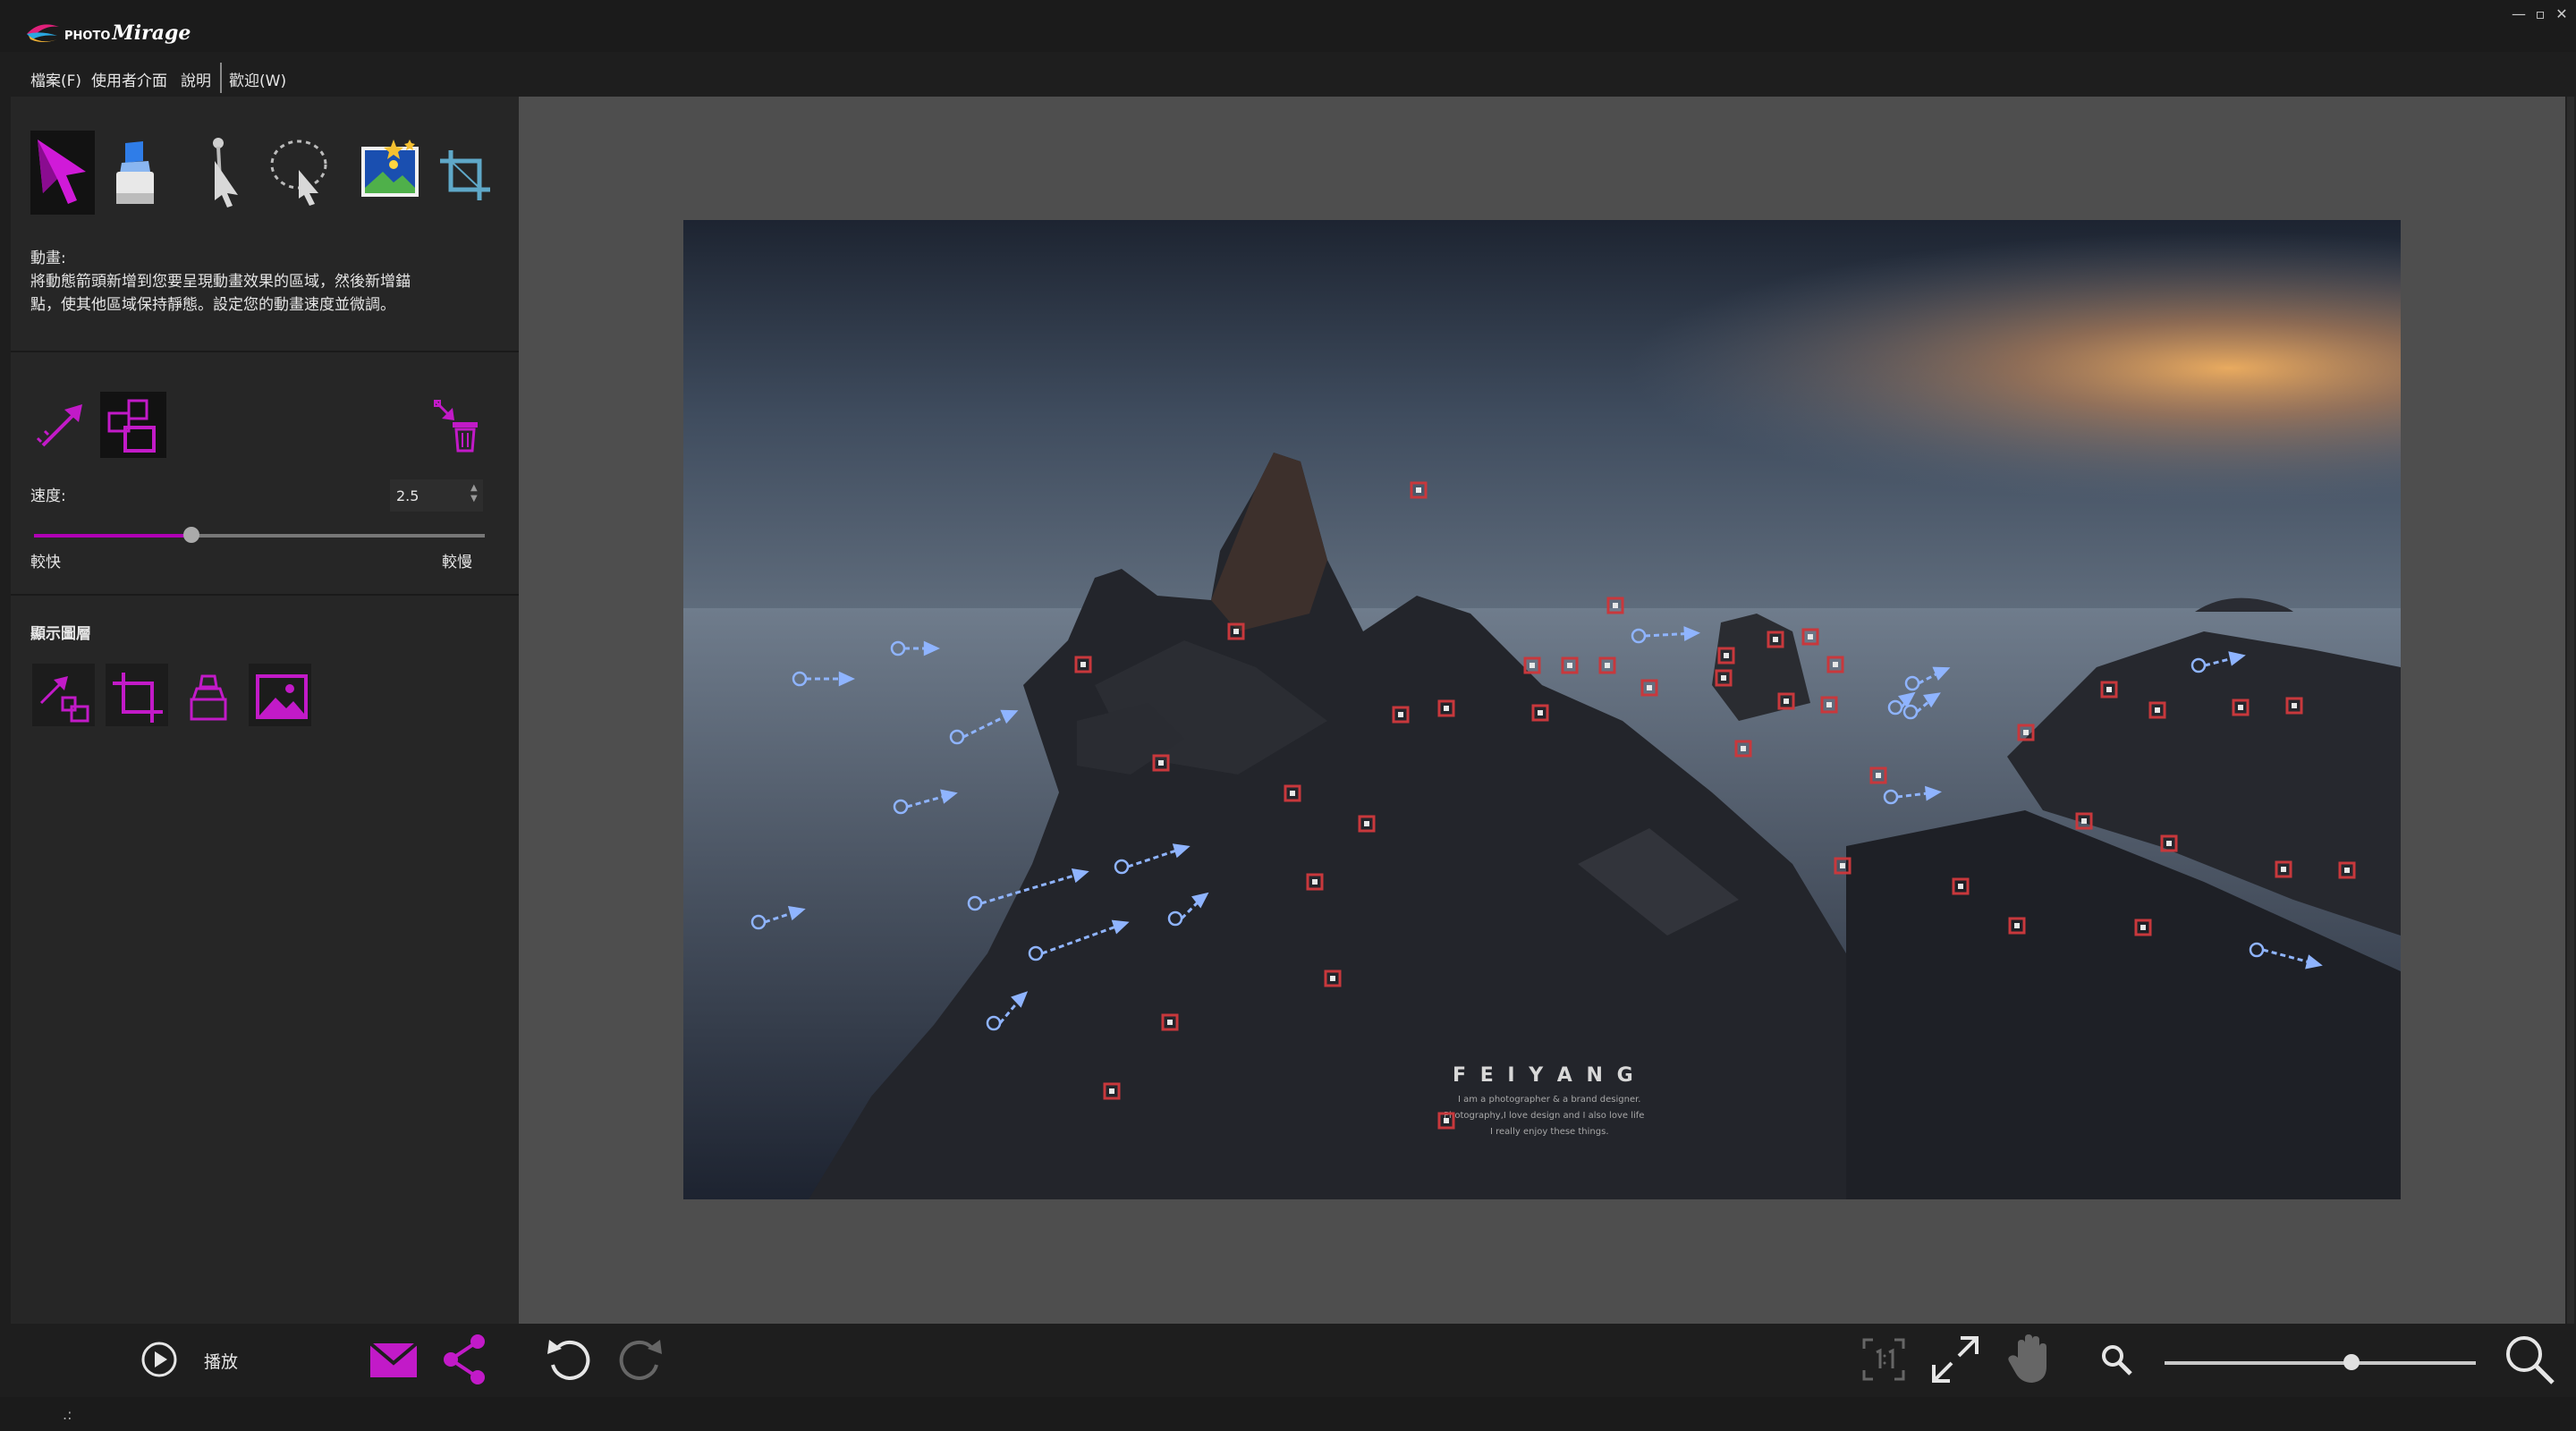 This screenshot has width=2576, height=1431. What do you see at coordinates (640, 1359) in the screenshot?
I see `redo-button` at bounding box center [640, 1359].